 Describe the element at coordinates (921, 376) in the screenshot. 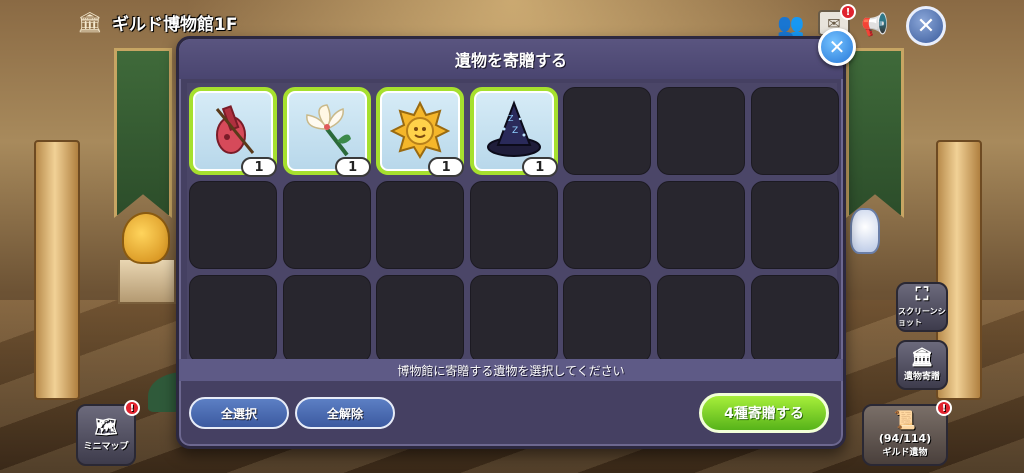

I see `relic-donate-label: 遺物寄贈` at that location.